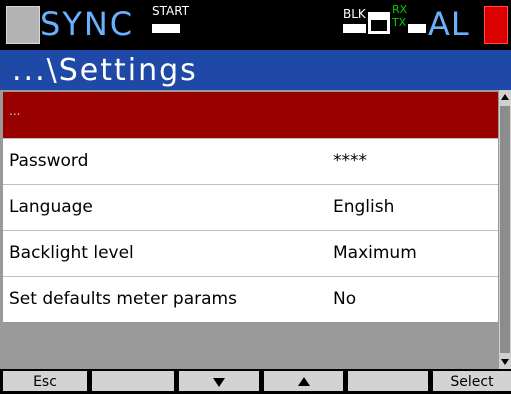  I want to click on scrollbar-thumb, so click(505, 229).